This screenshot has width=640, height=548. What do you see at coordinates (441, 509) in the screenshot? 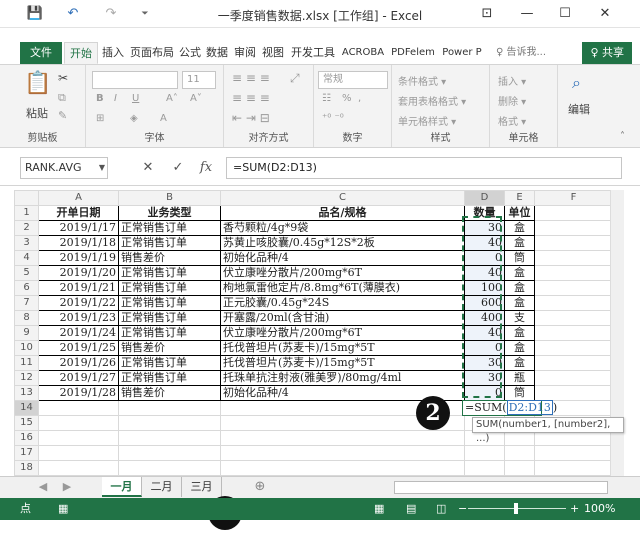
I see `page-break-view-icon: ◫` at bounding box center [441, 509].